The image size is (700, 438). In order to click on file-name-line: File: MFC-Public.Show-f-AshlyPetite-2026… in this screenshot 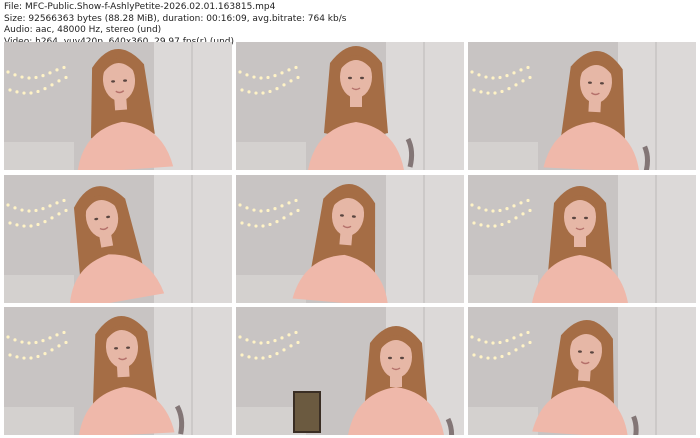, I will do `click(140, 7)`.